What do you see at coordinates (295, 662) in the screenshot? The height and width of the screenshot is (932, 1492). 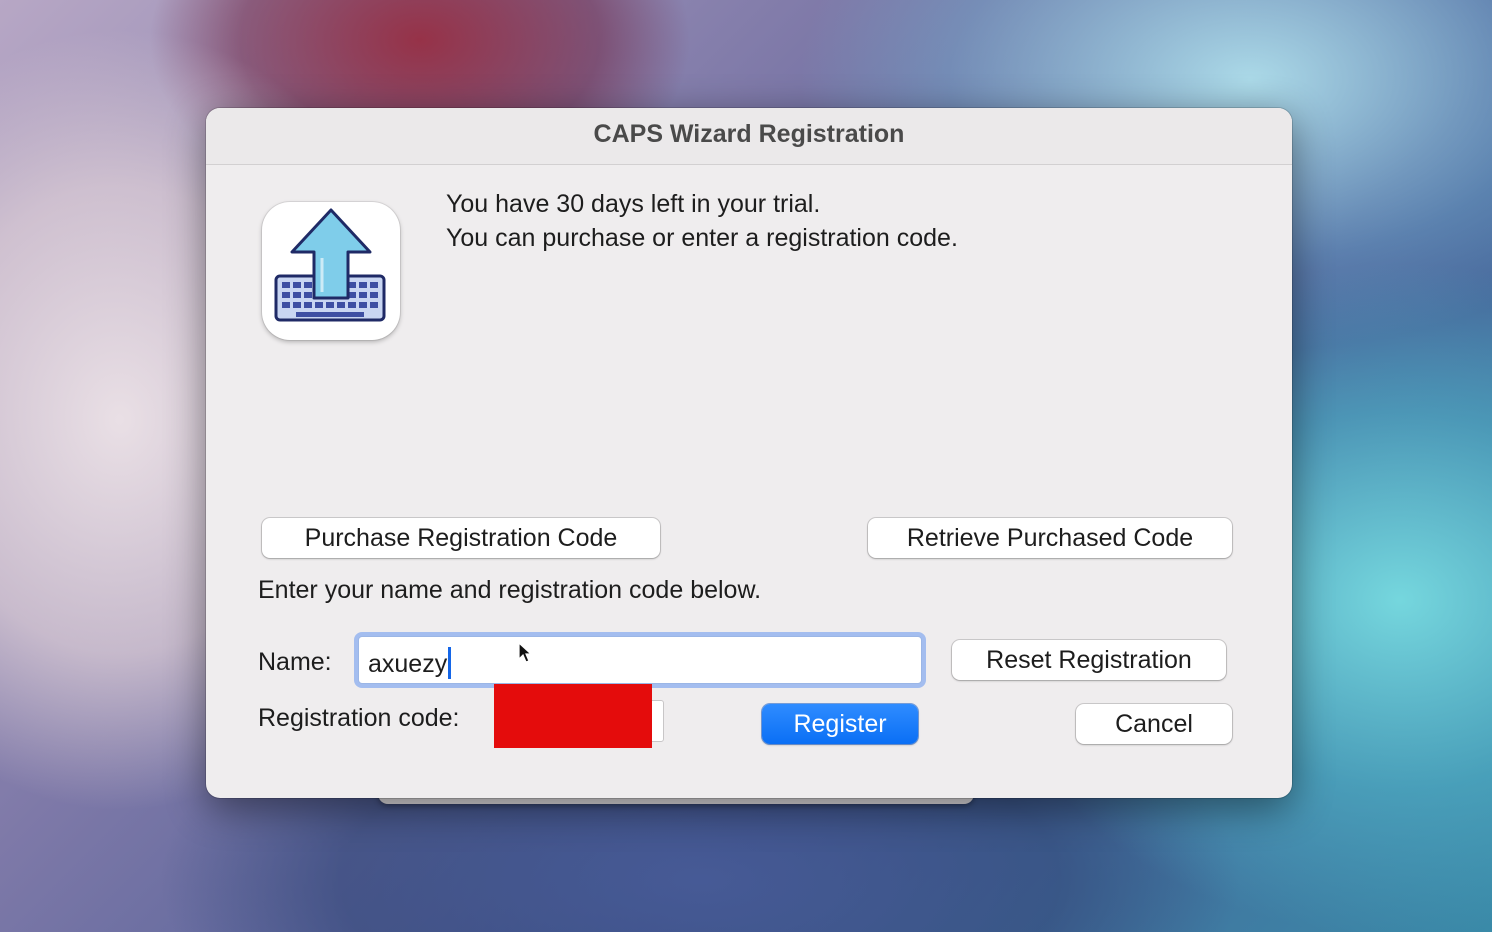 I see `name-label: Name:` at bounding box center [295, 662].